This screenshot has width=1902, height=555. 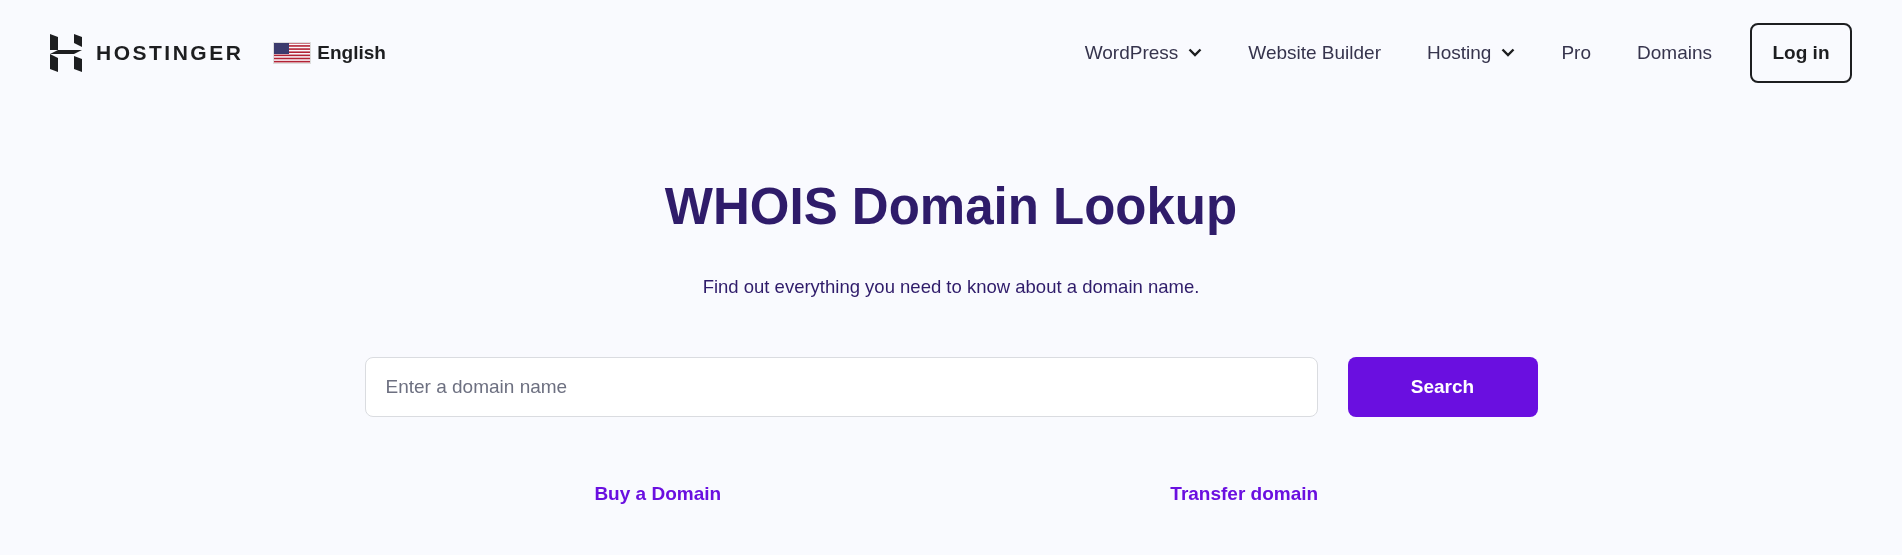 What do you see at coordinates (1143, 52) in the screenshot?
I see `nav-link: WordPress` at bounding box center [1143, 52].